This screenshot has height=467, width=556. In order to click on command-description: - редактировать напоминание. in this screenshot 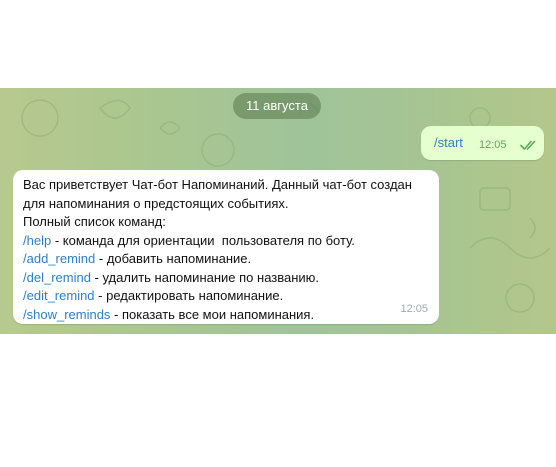, I will do `click(189, 295)`.